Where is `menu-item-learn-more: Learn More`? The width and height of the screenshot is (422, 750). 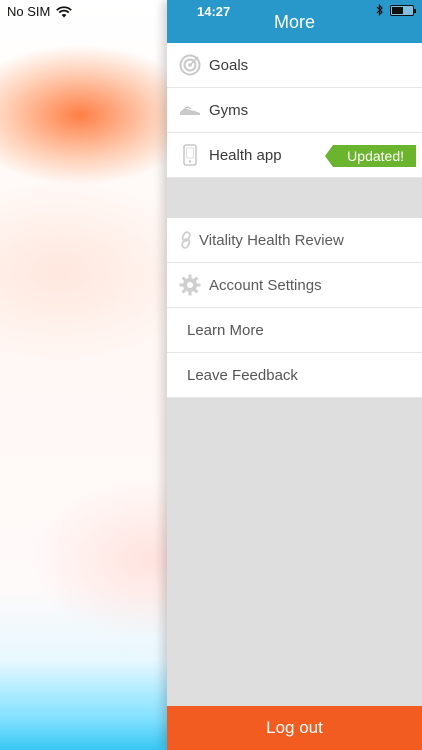
menu-item-learn-more: Learn More is located at coordinates (294, 330).